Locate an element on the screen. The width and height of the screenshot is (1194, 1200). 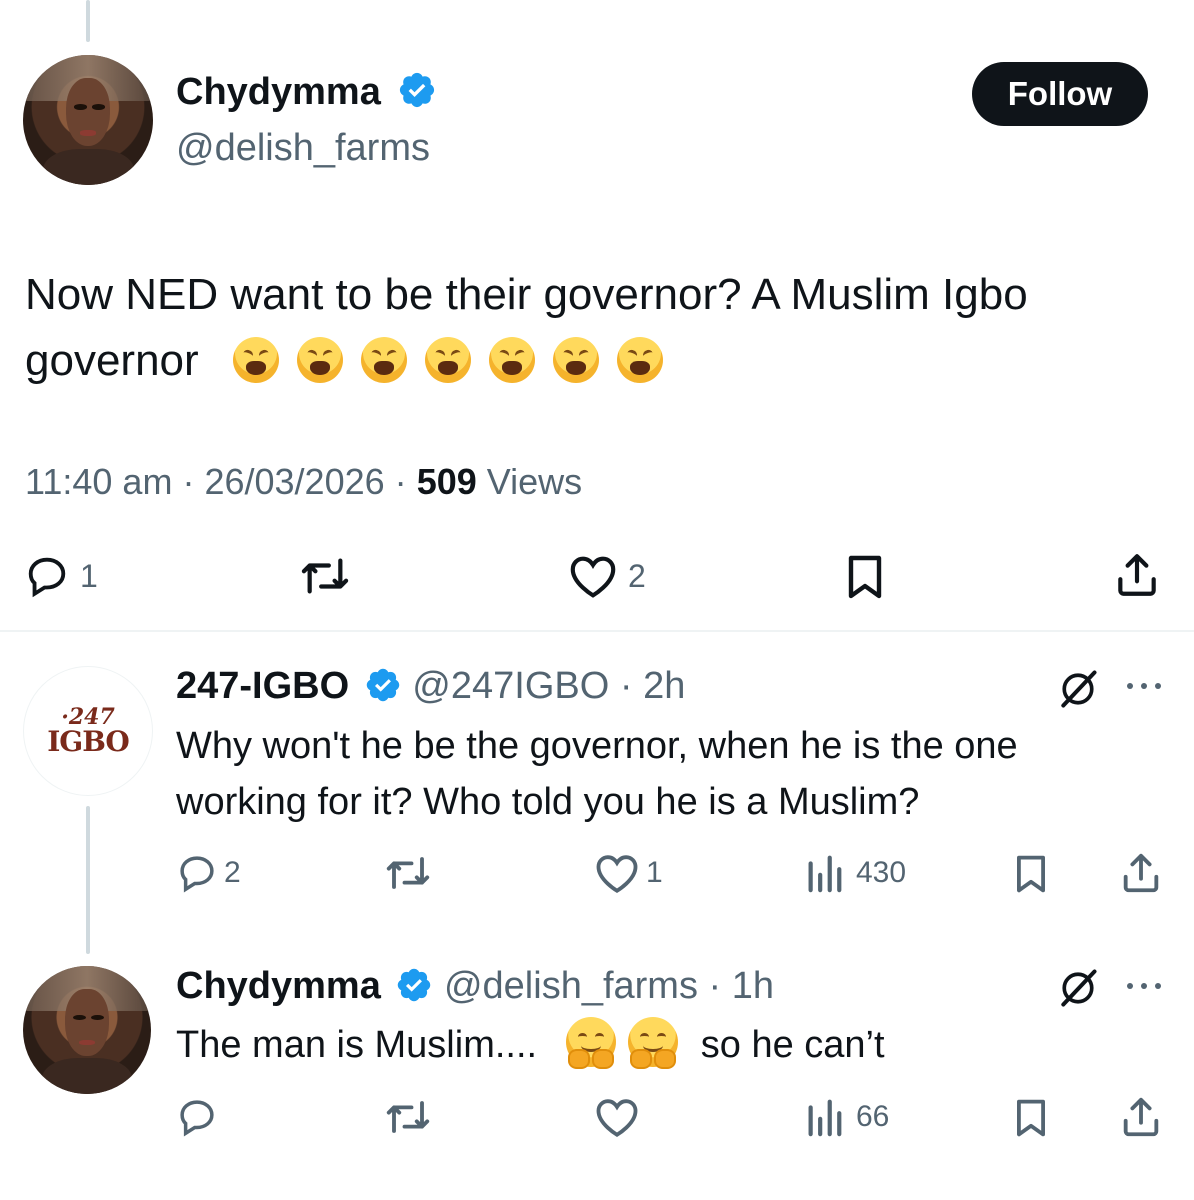
reply-action is located at coordinates (197, 1117).